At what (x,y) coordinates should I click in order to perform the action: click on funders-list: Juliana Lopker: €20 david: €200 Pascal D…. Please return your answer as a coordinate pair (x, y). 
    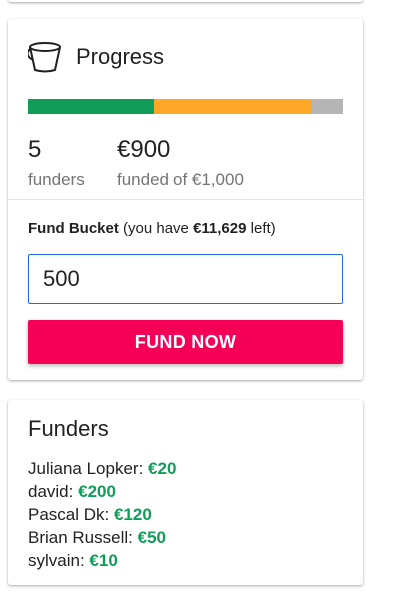
    Looking at the image, I should click on (102, 514).